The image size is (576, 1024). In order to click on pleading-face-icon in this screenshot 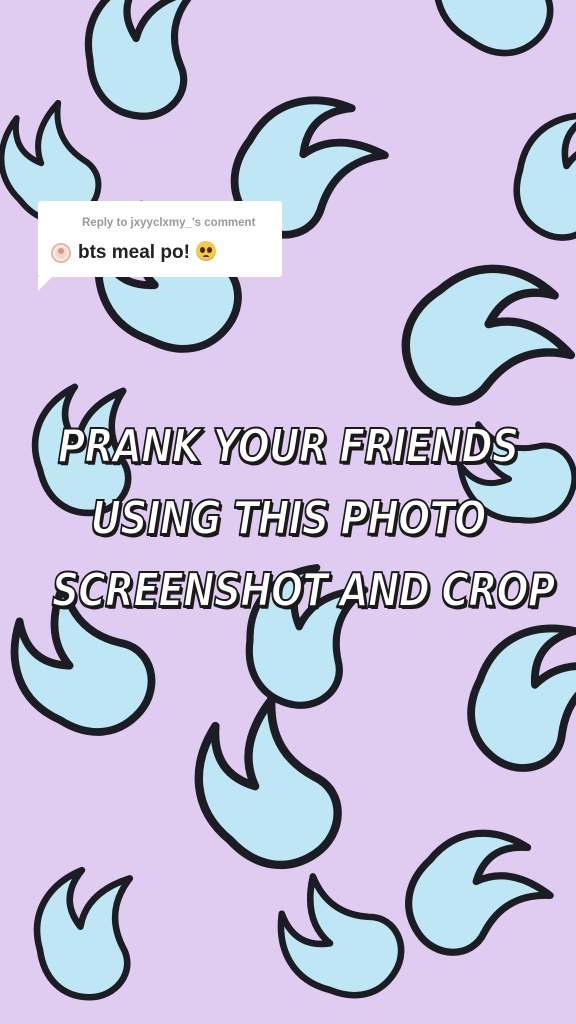, I will do `click(205, 251)`.